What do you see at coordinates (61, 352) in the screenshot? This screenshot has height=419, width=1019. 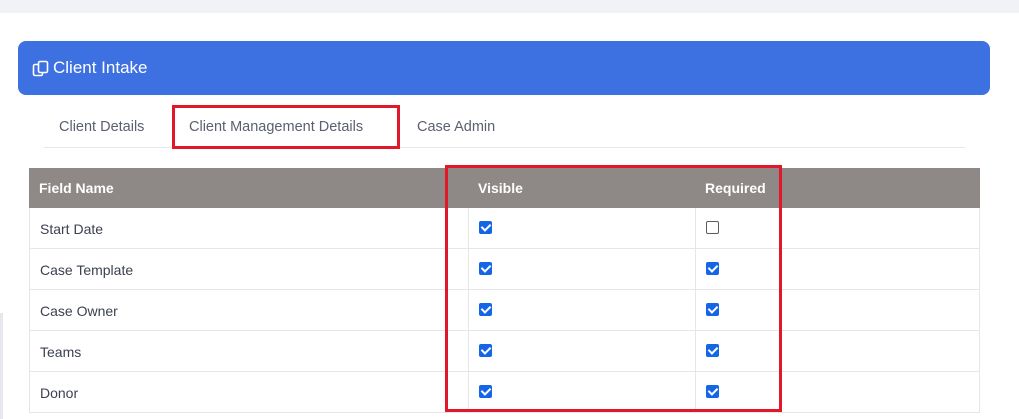 I see `field-name-cell: Teams` at bounding box center [61, 352].